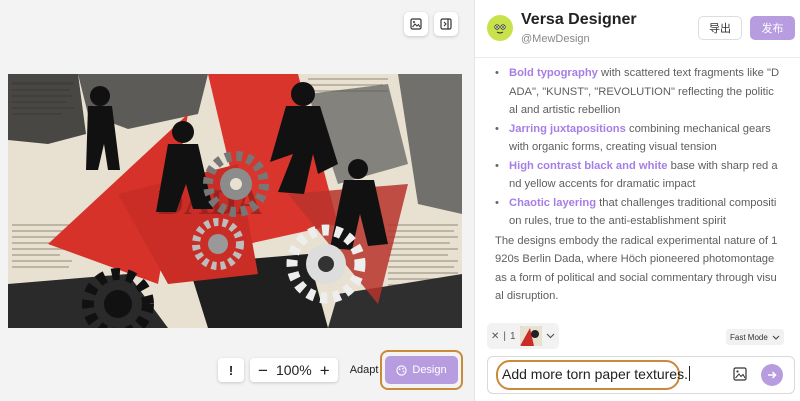 The width and height of the screenshot is (800, 401). Describe the element at coordinates (402, 370) in the screenshot. I see `palette-icon` at that location.